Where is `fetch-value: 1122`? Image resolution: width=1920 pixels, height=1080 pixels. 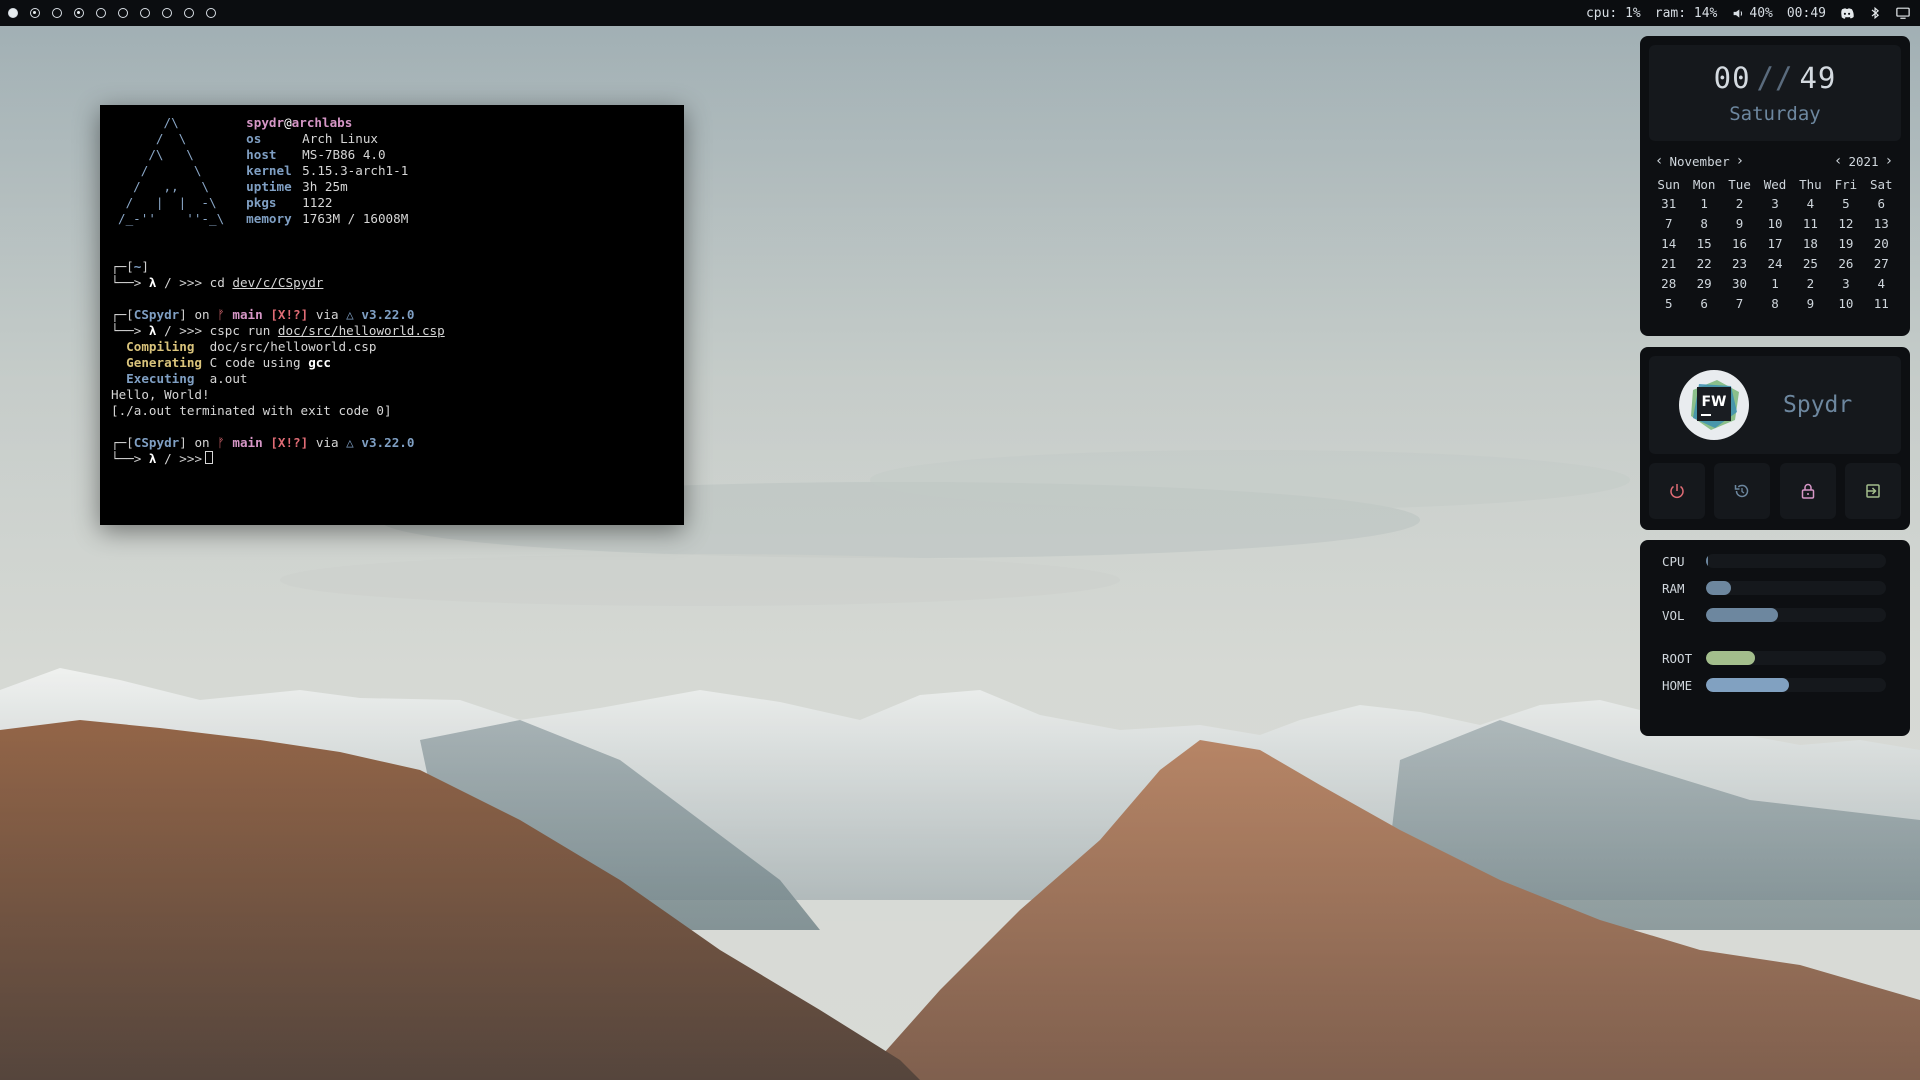 fetch-value: 1122 is located at coordinates (317, 202).